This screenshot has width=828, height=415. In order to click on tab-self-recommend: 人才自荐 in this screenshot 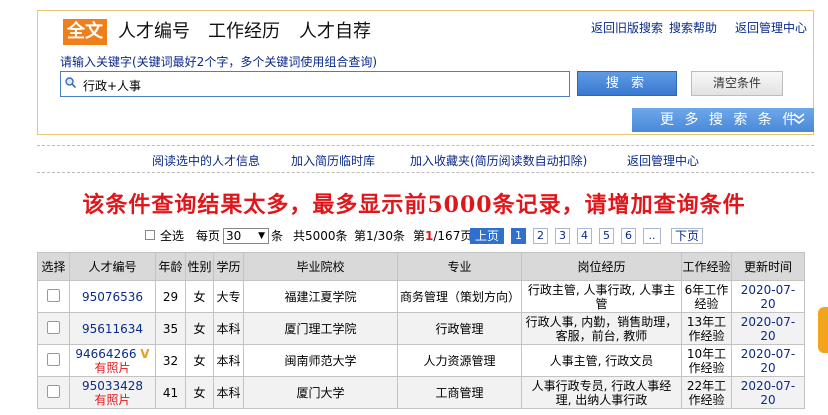, I will do `click(335, 32)`.